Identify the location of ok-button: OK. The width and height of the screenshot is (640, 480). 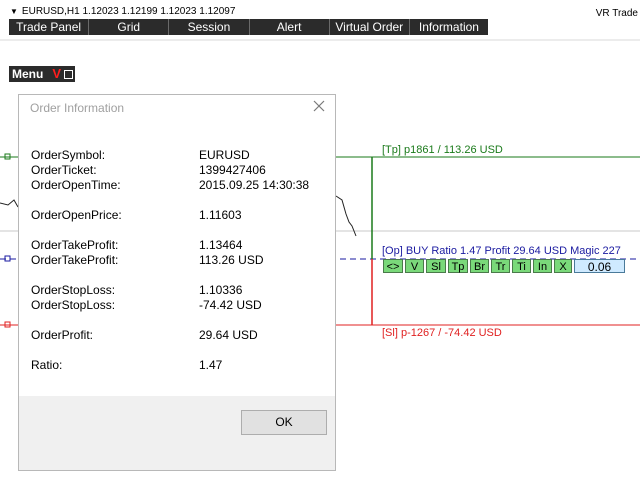
(284, 422).